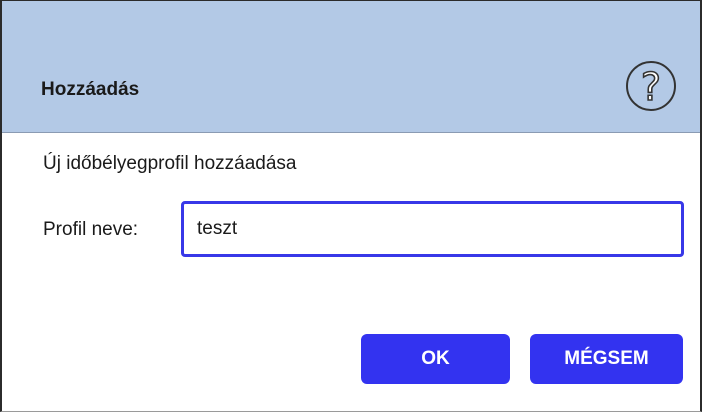  What do you see at coordinates (432, 229) in the screenshot?
I see `profile-name-input` at bounding box center [432, 229].